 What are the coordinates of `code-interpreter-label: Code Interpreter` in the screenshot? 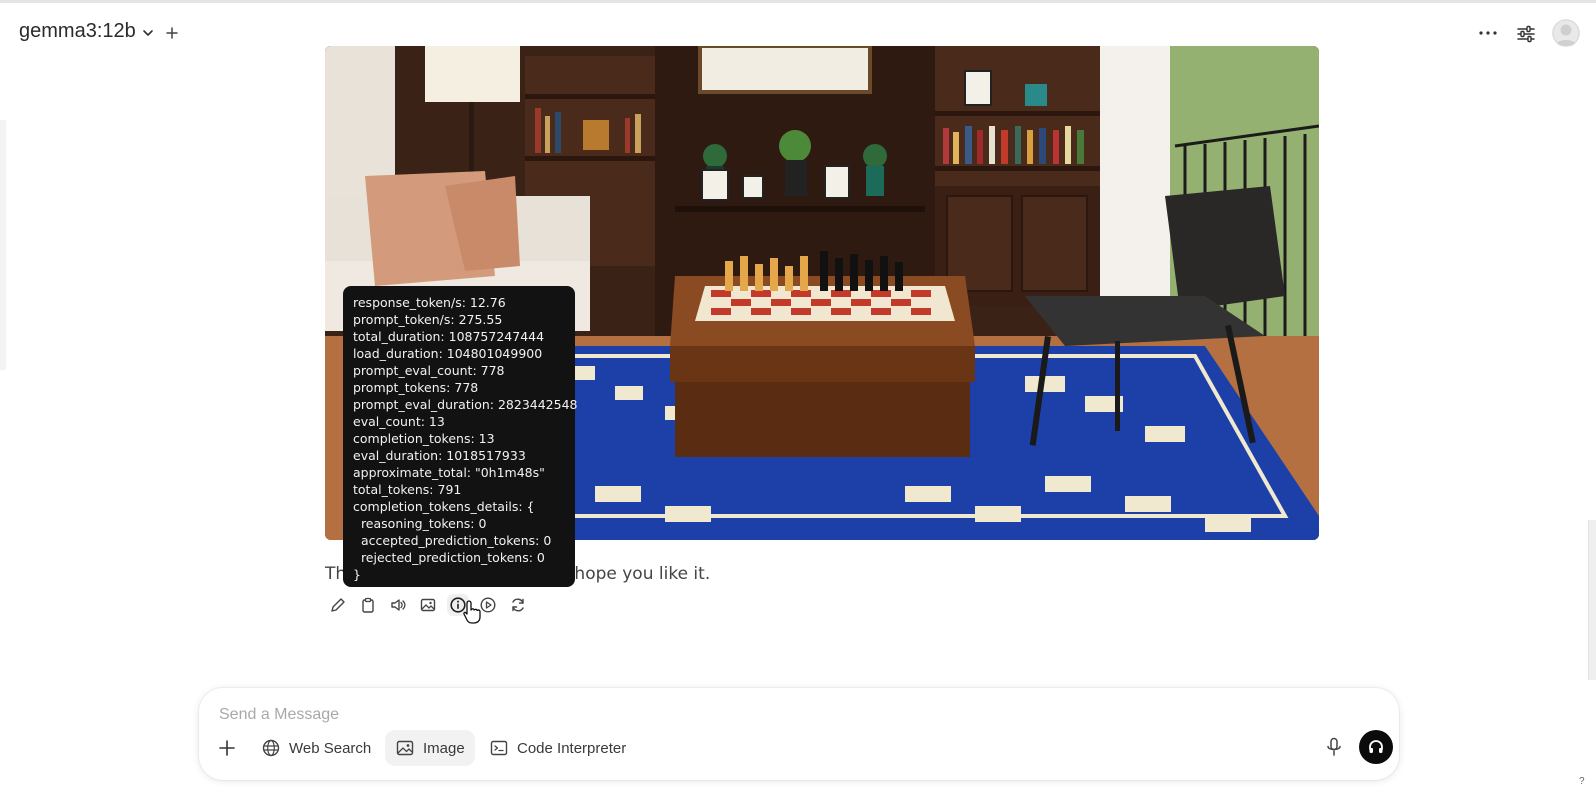 It's located at (572, 748).